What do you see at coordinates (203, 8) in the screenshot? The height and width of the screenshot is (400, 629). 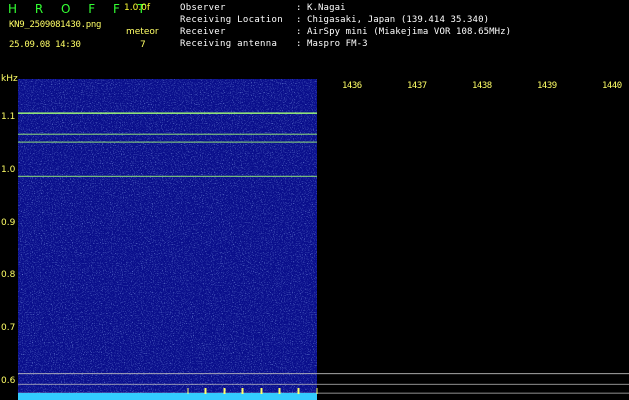 I see `info-key-observer: Observer` at bounding box center [203, 8].